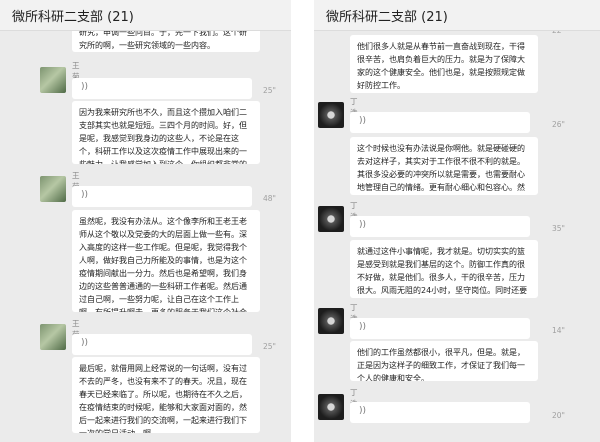 This screenshot has height=442, width=600. I want to click on voice-duration: 48", so click(269, 198).